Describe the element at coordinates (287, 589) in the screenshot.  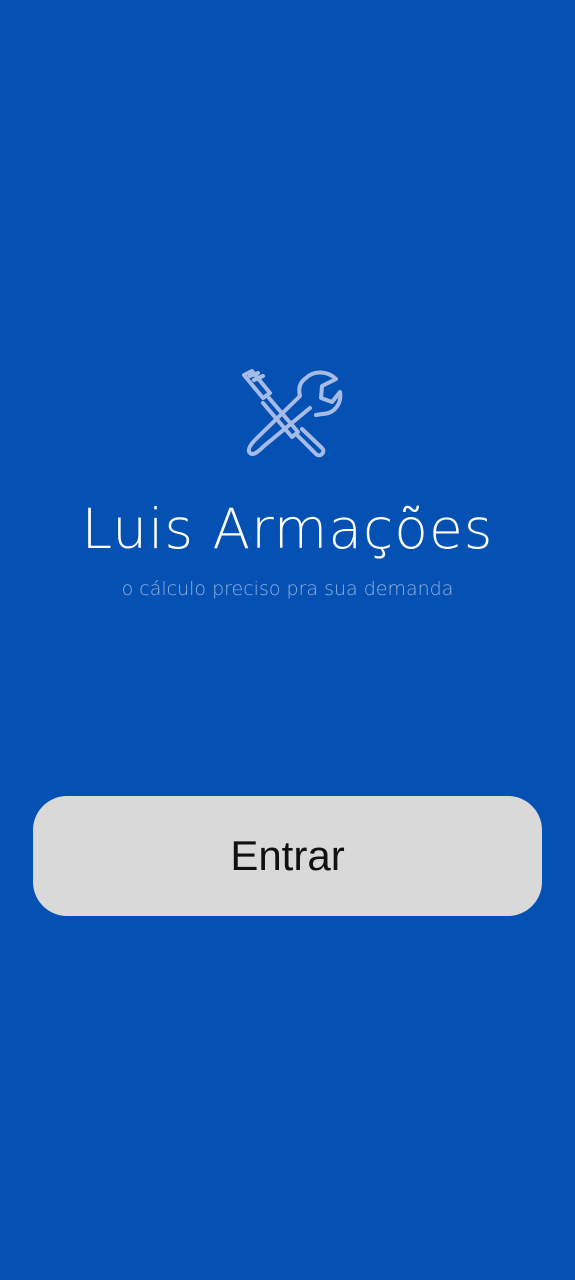
I see `app-tagline: o cálculo preciso pra sua demanda` at that location.